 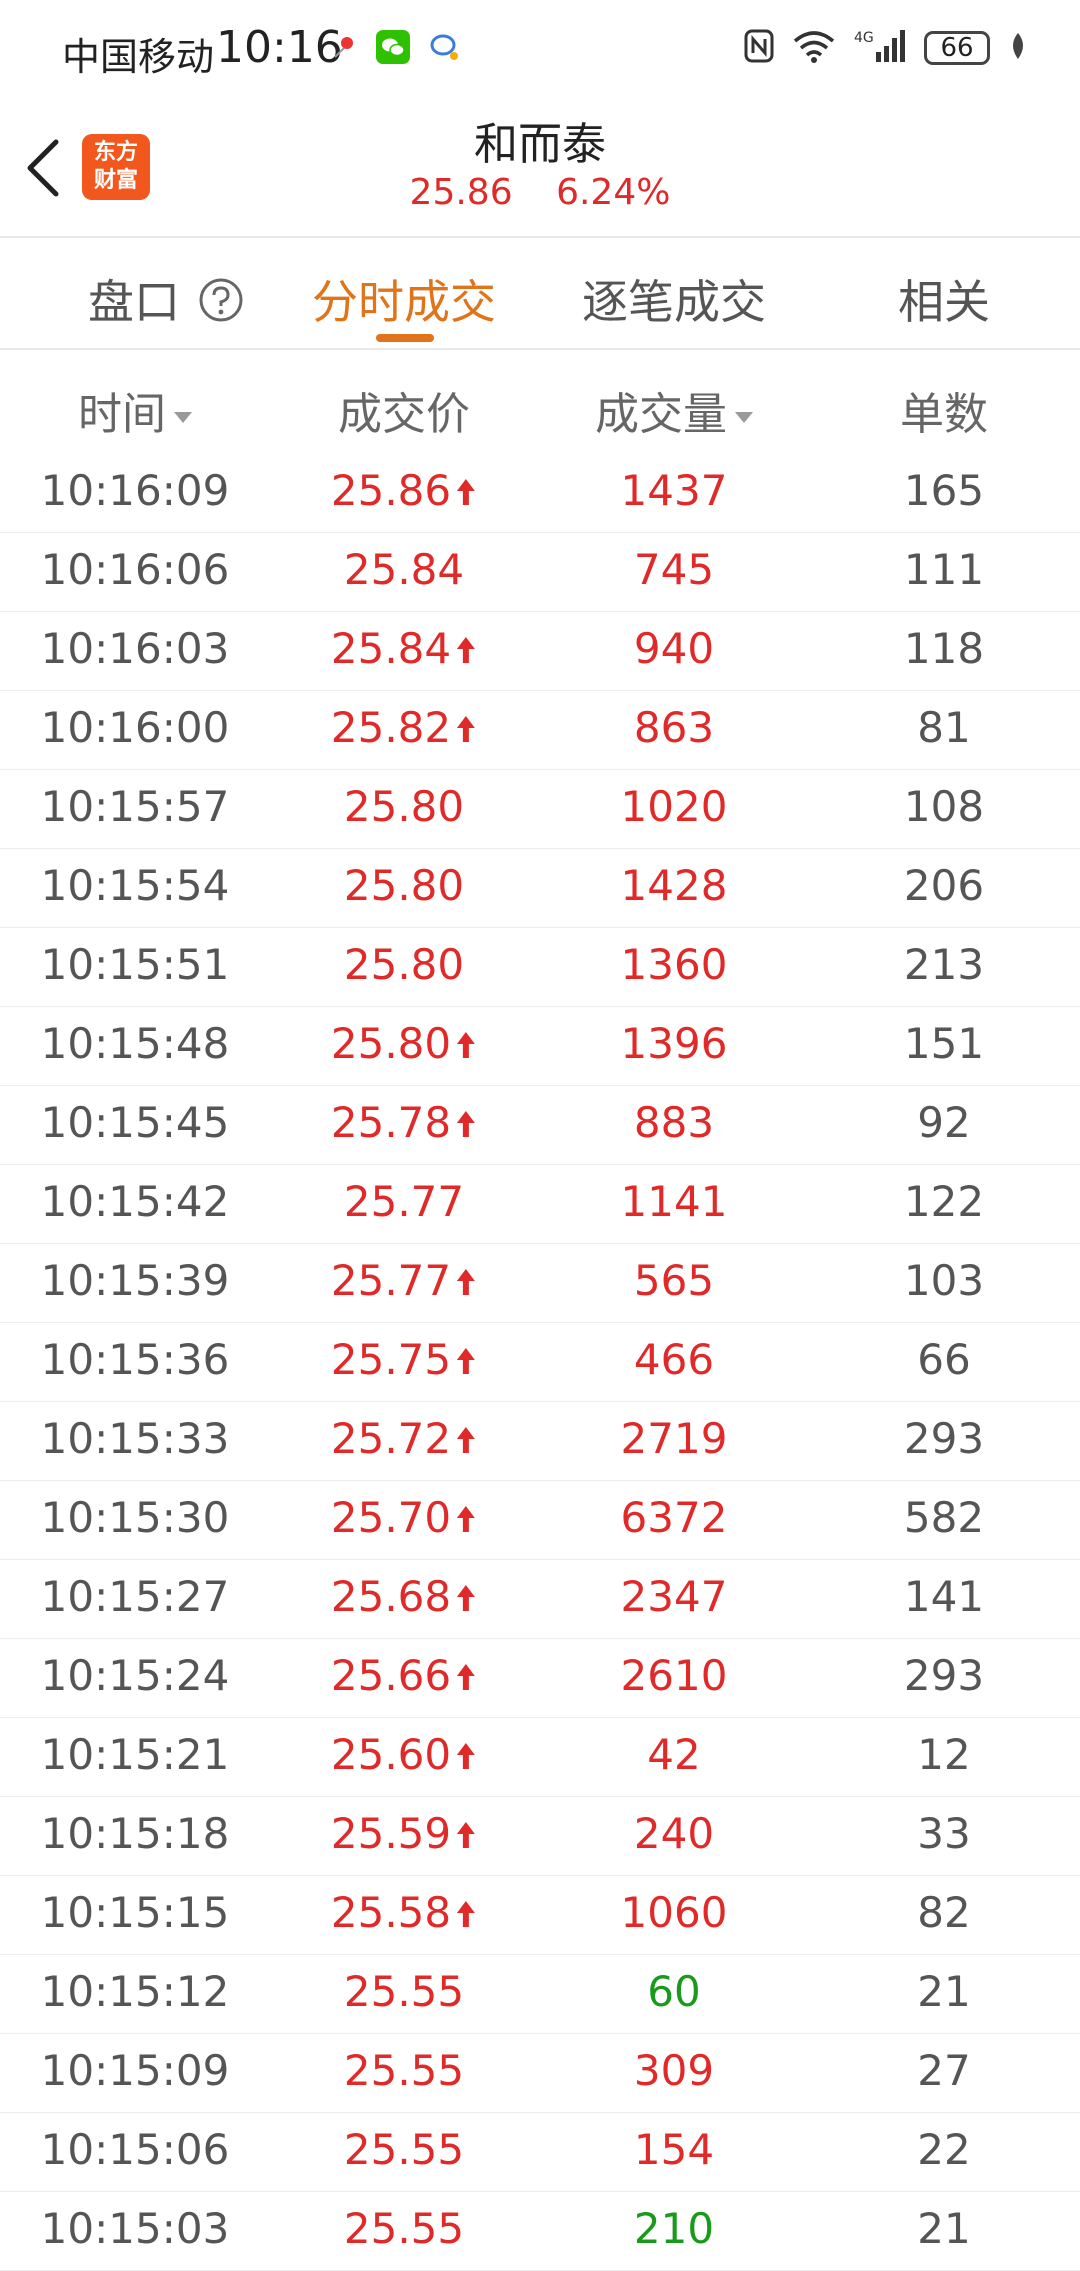 What do you see at coordinates (540, 2073) in the screenshot?
I see `table-row: 10:15:09 25.55 309 27` at bounding box center [540, 2073].